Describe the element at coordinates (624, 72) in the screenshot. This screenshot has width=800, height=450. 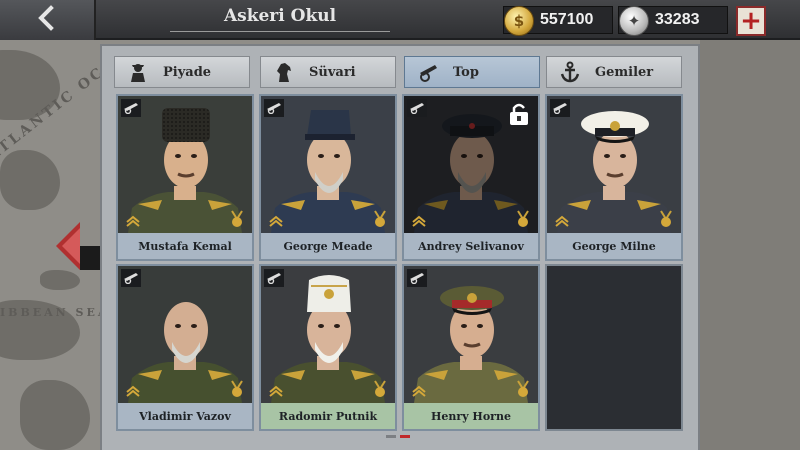
I see `tab-gemiler-label: Gemiler` at that location.